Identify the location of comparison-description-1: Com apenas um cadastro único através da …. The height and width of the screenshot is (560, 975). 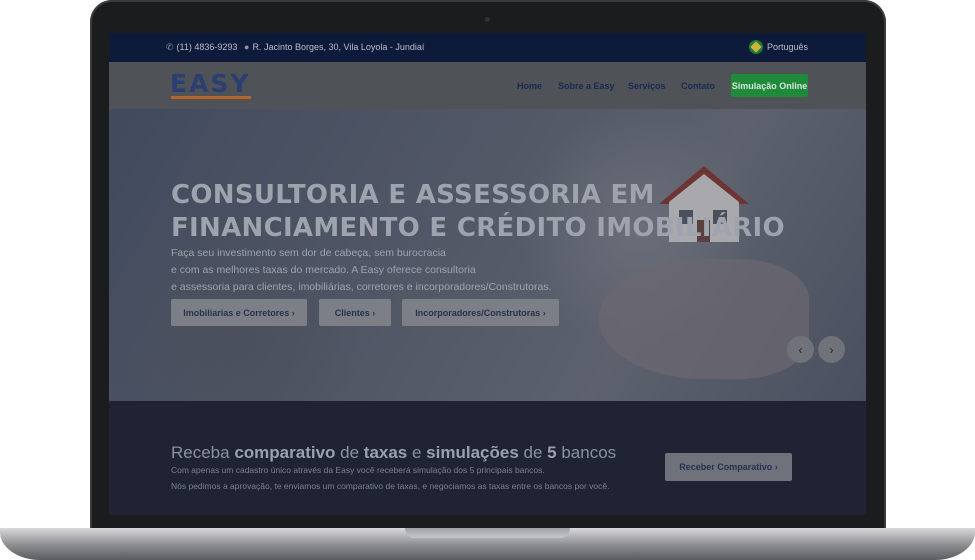
(358, 470).